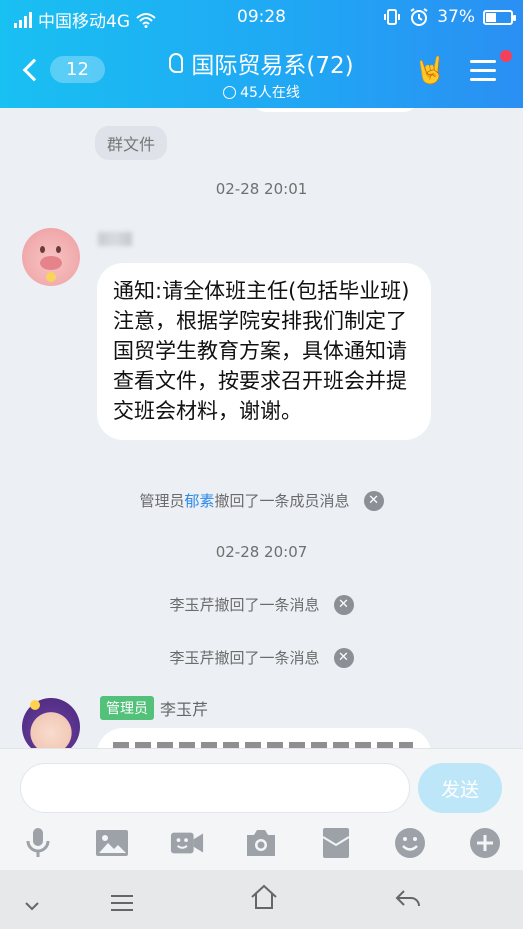  Describe the element at coordinates (499, 17) in the screenshot. I see `battery-icon` at that location.